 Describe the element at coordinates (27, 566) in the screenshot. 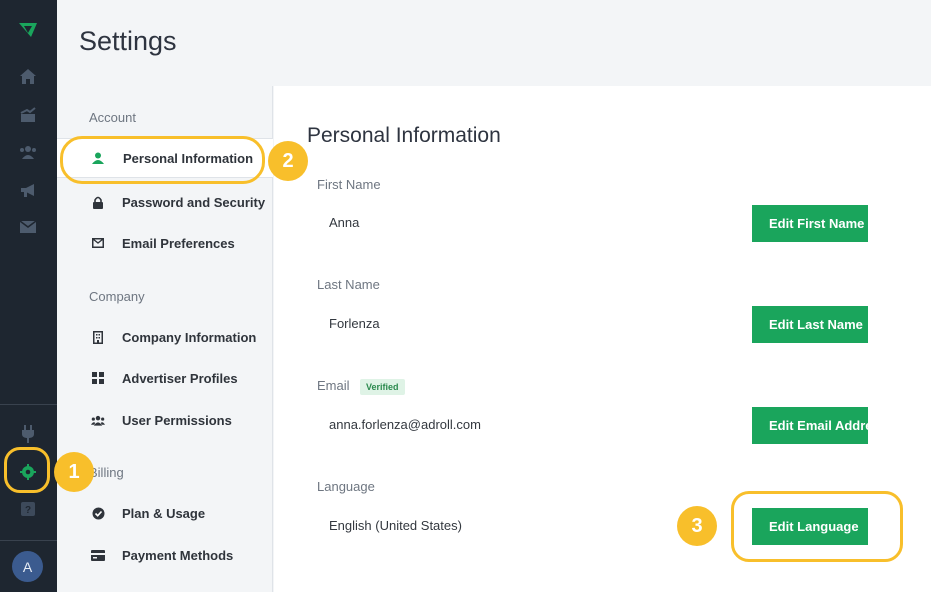

I see `avatar: A` at that location.